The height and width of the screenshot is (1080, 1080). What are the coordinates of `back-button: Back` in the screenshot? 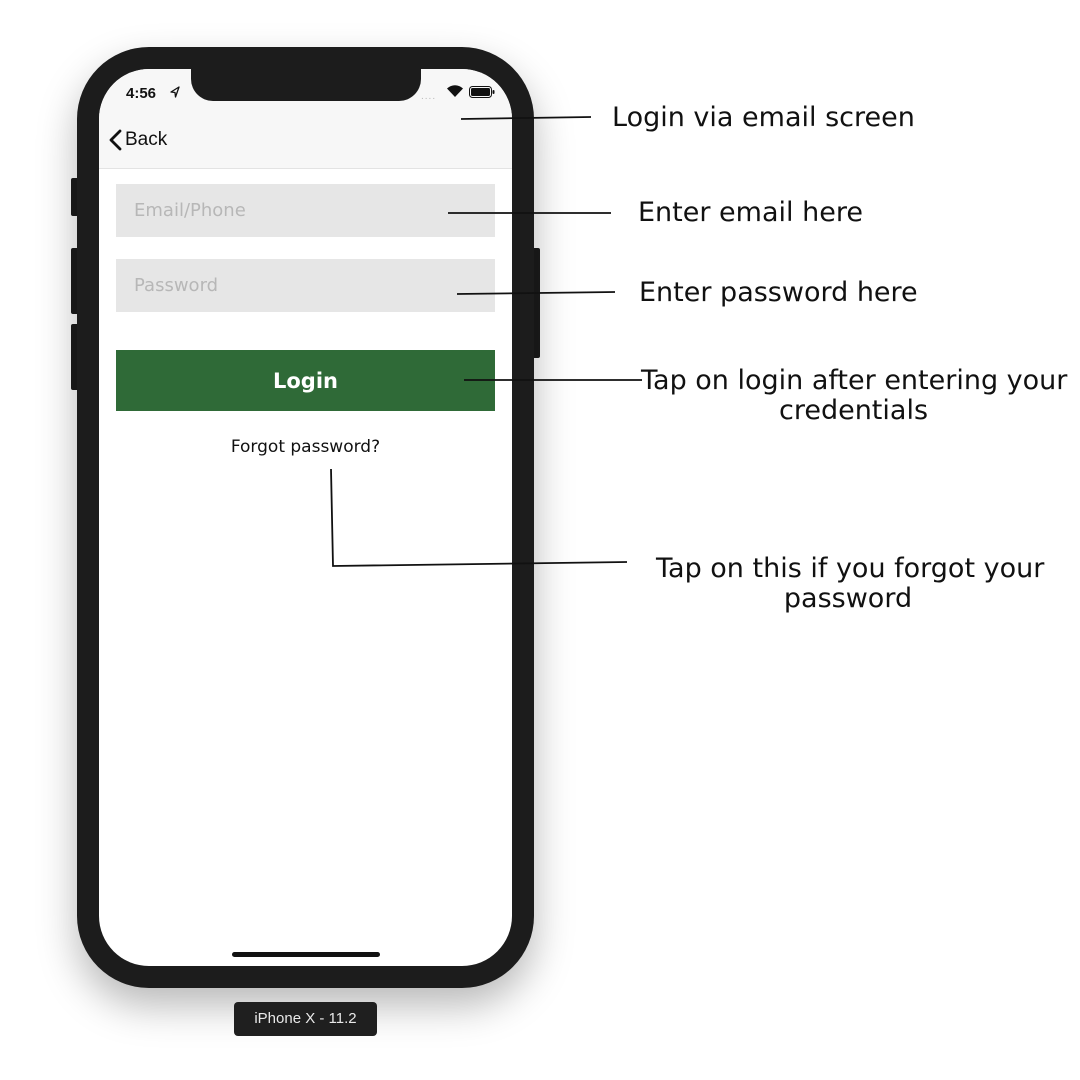 It's located at (137, 140).